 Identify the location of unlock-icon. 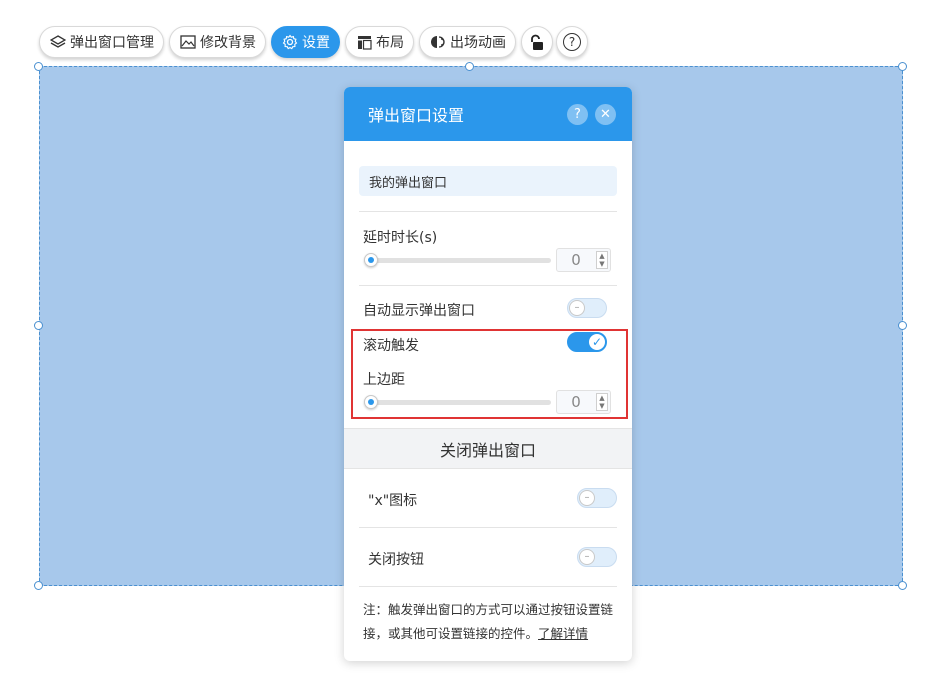
(537, 42).